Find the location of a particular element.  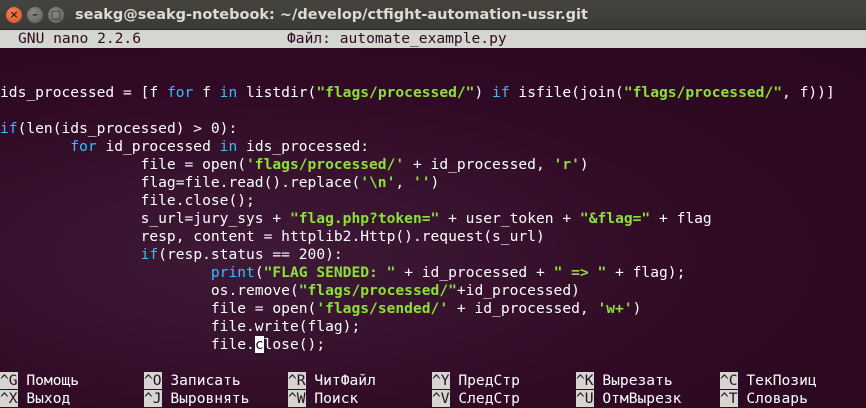

code-token: file.write(flag); is located at coordinates (180, 326).